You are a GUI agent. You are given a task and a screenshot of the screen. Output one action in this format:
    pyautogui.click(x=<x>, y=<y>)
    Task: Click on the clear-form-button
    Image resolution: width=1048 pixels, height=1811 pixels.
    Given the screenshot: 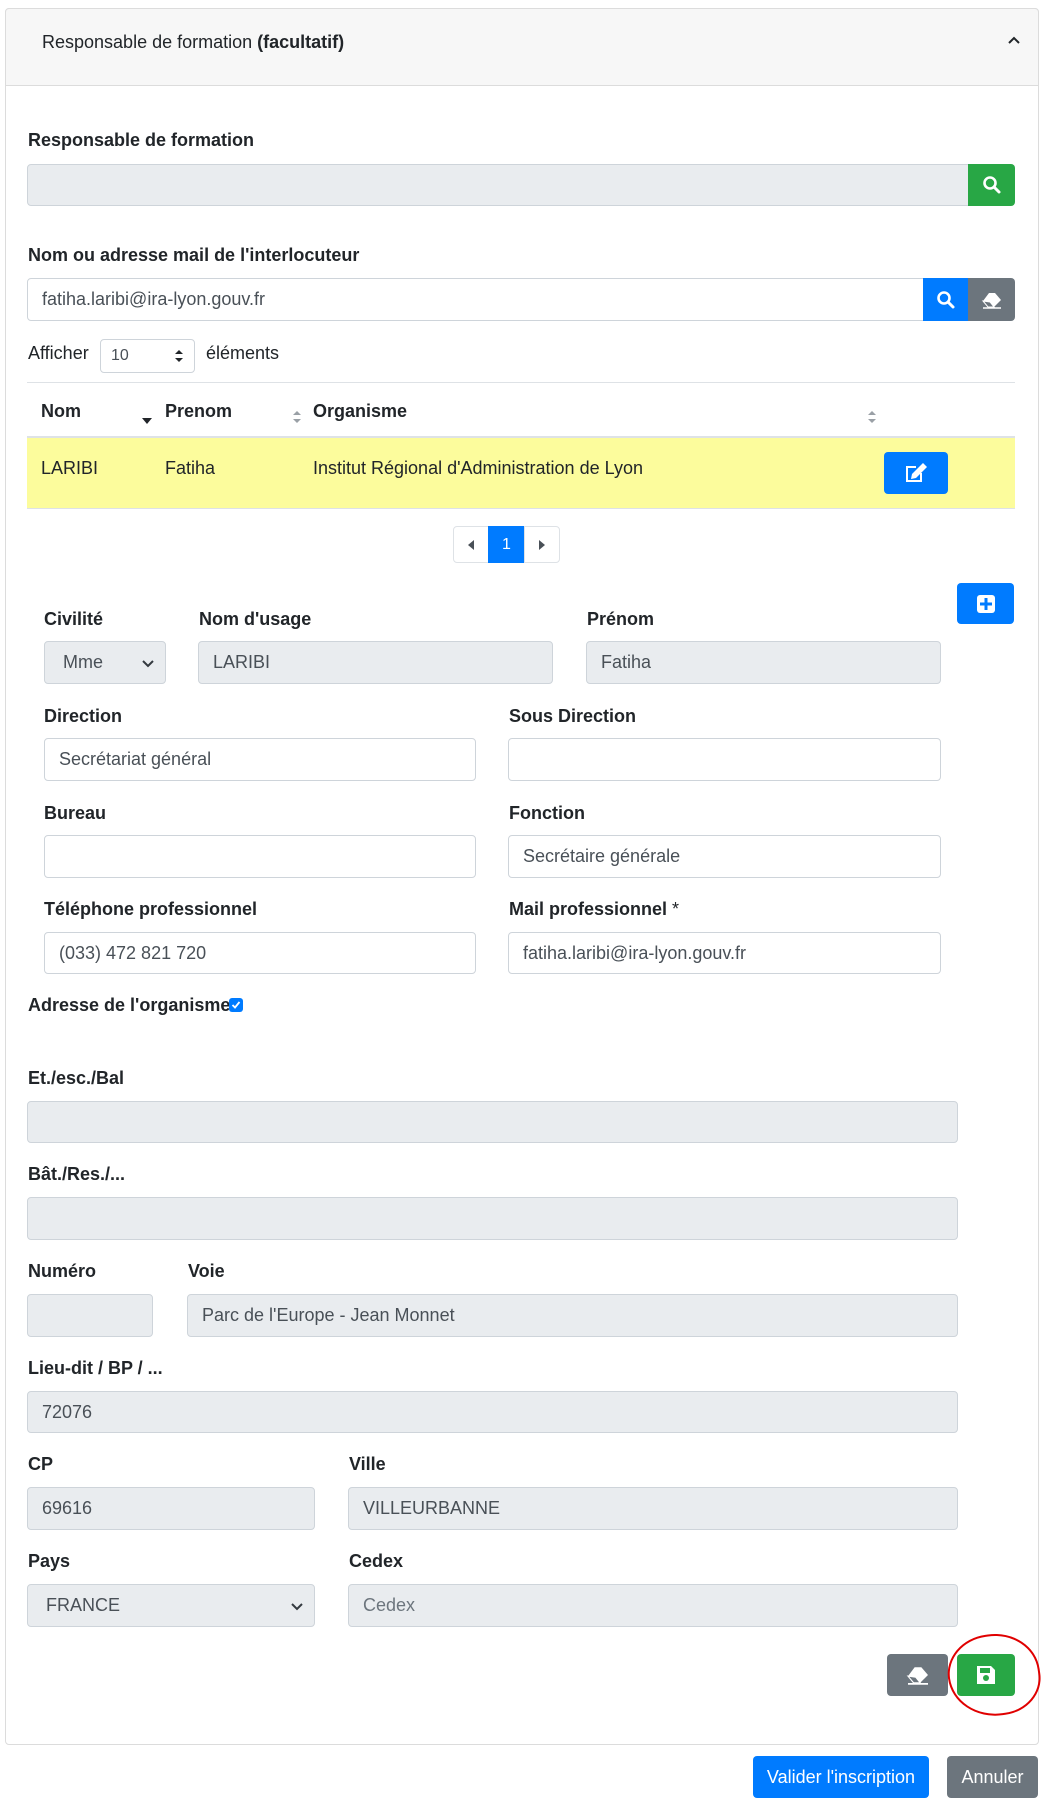 What is the action you would take?
    pyautogui.click(x=917, y=1675)
    